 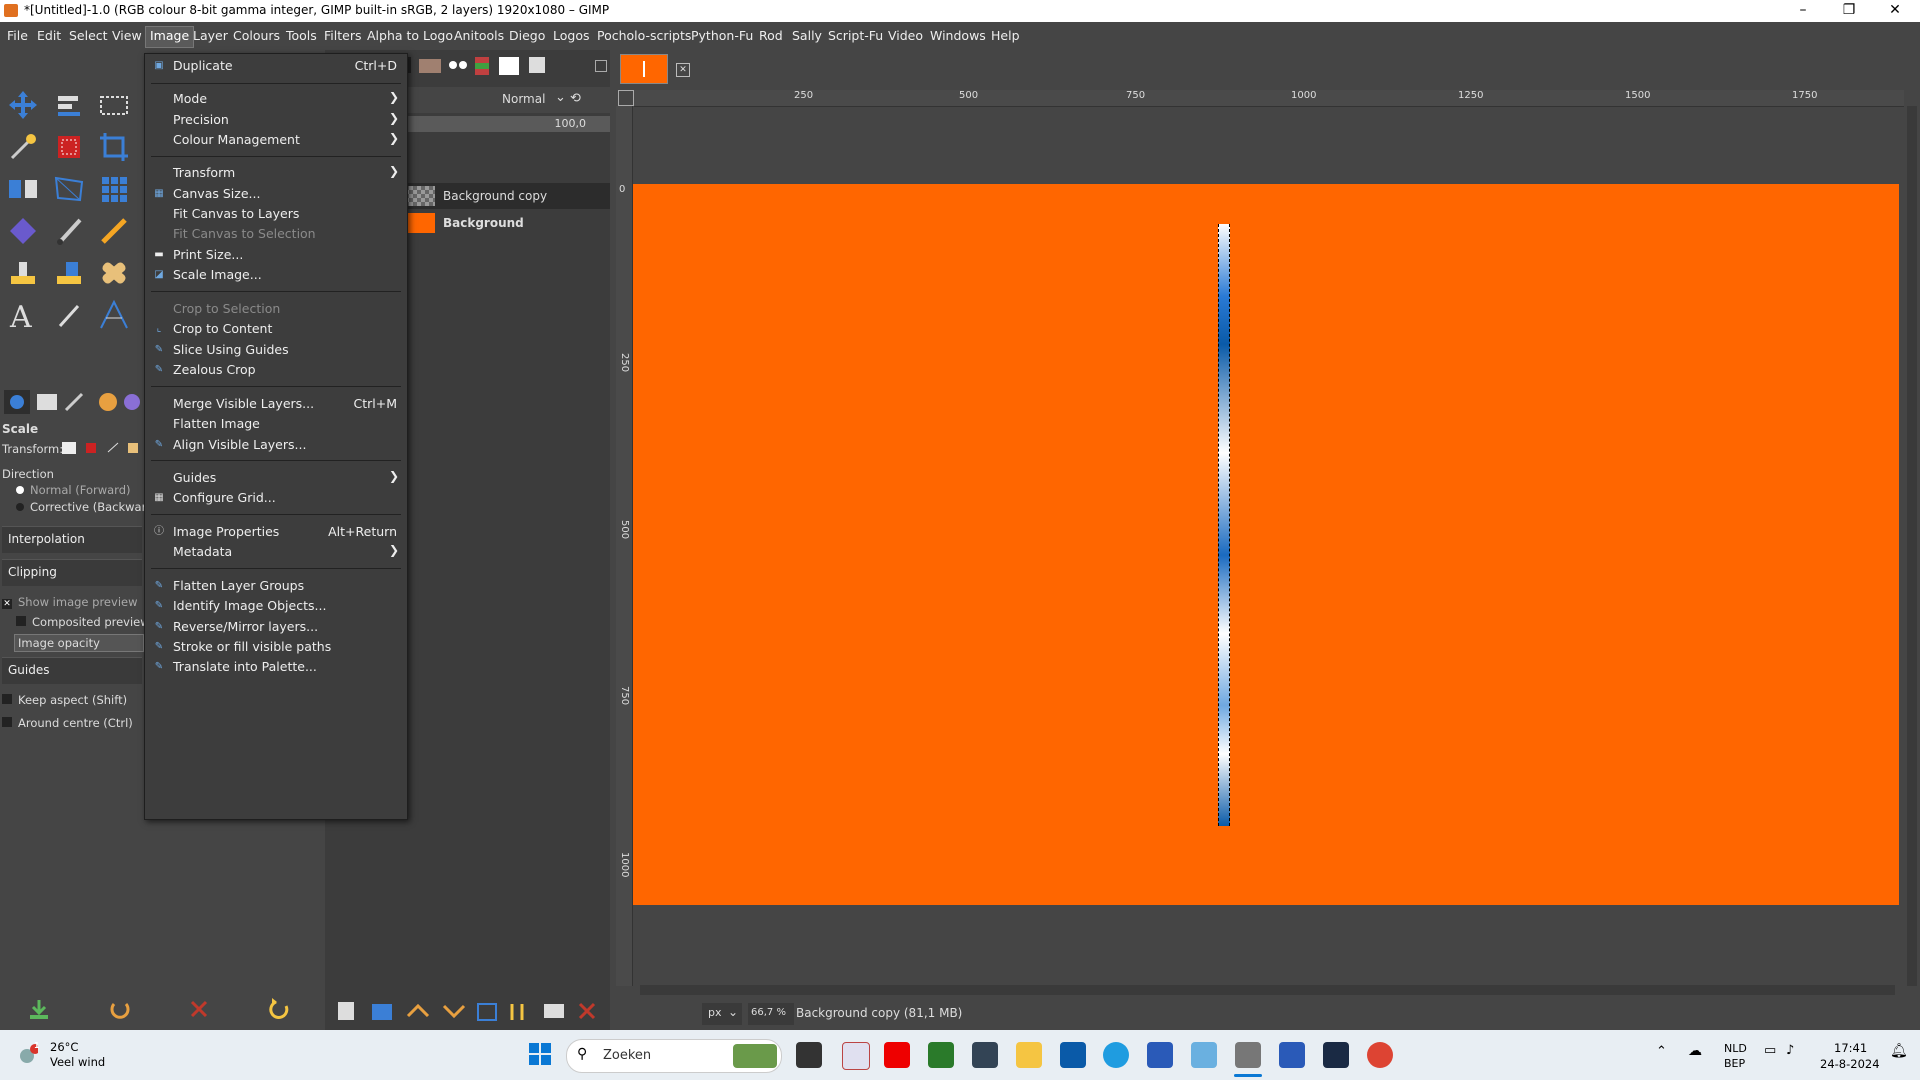 What do you see at coordinates (114, 147) in the screenshot?
I see `crop-tool-icon` at bounding box center [114, 147].